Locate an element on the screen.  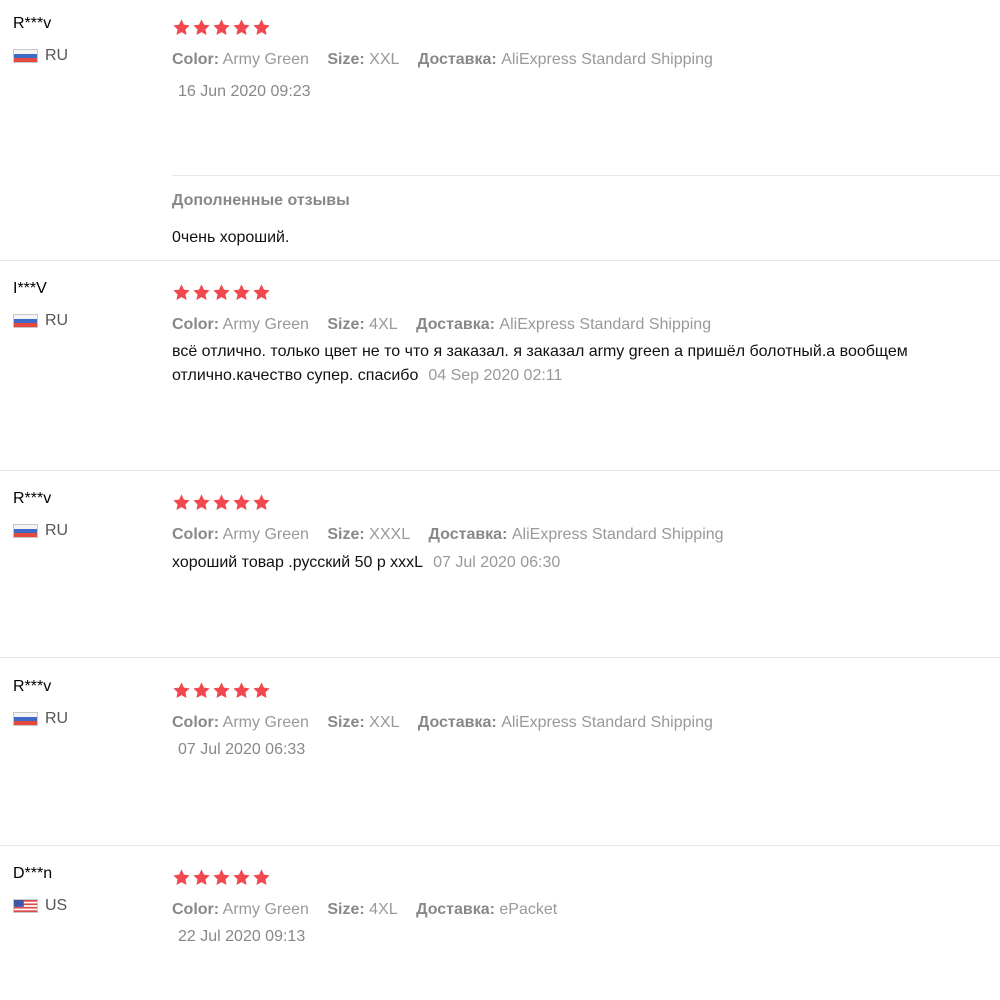
review-body: хороший товар .русский 50 р xxxL is located at coordinates (298, 562).